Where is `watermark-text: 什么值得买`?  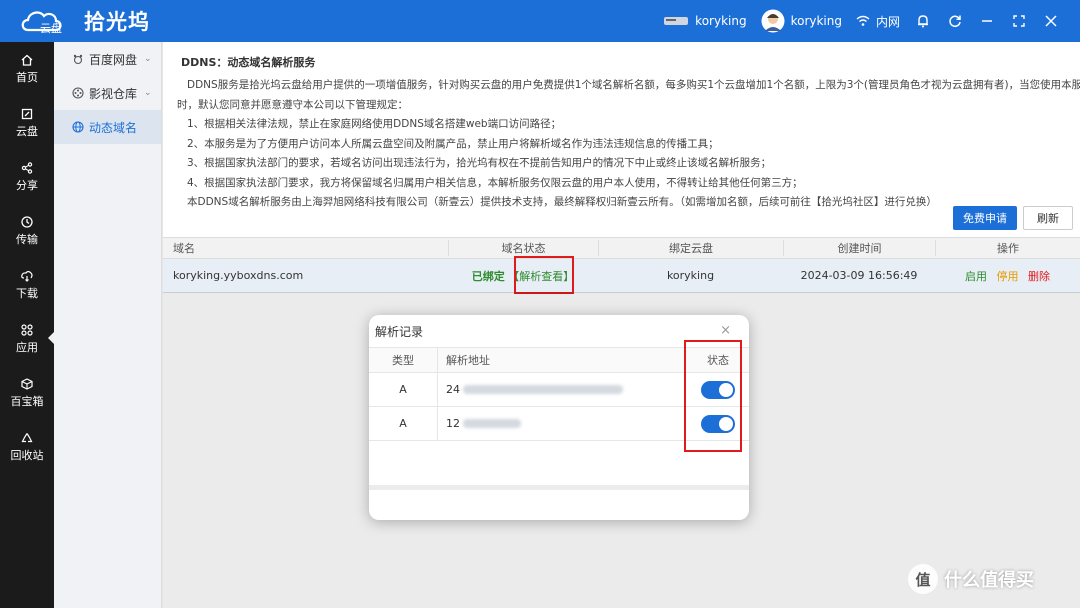 watermark-text: 什么值得买 is located at coordinates (989, 580).